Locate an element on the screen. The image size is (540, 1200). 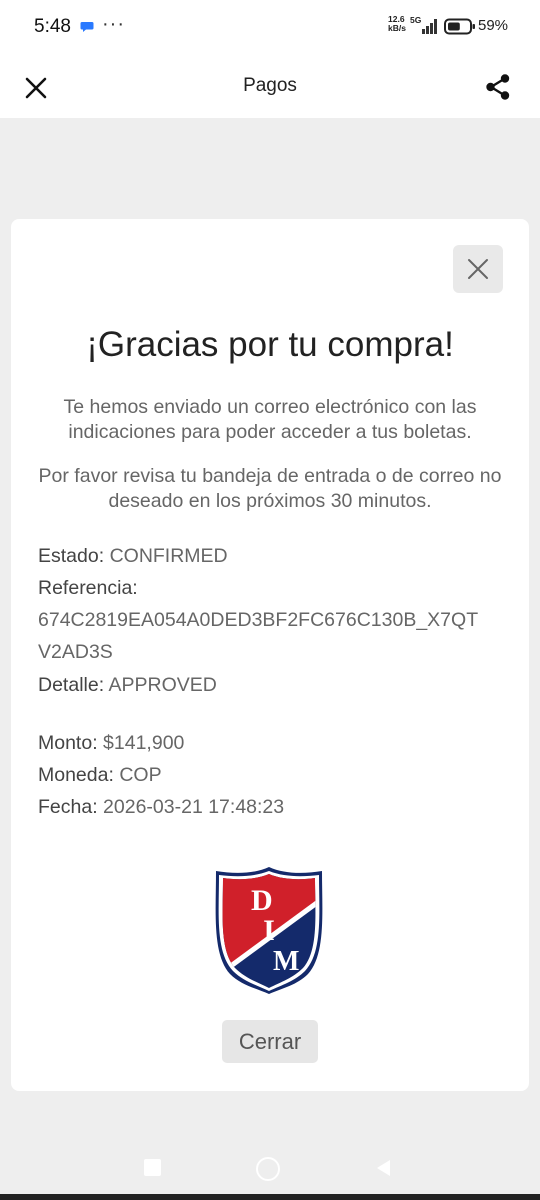
network-speed: 12.6 kB/s is located at coordinates (397, 24).